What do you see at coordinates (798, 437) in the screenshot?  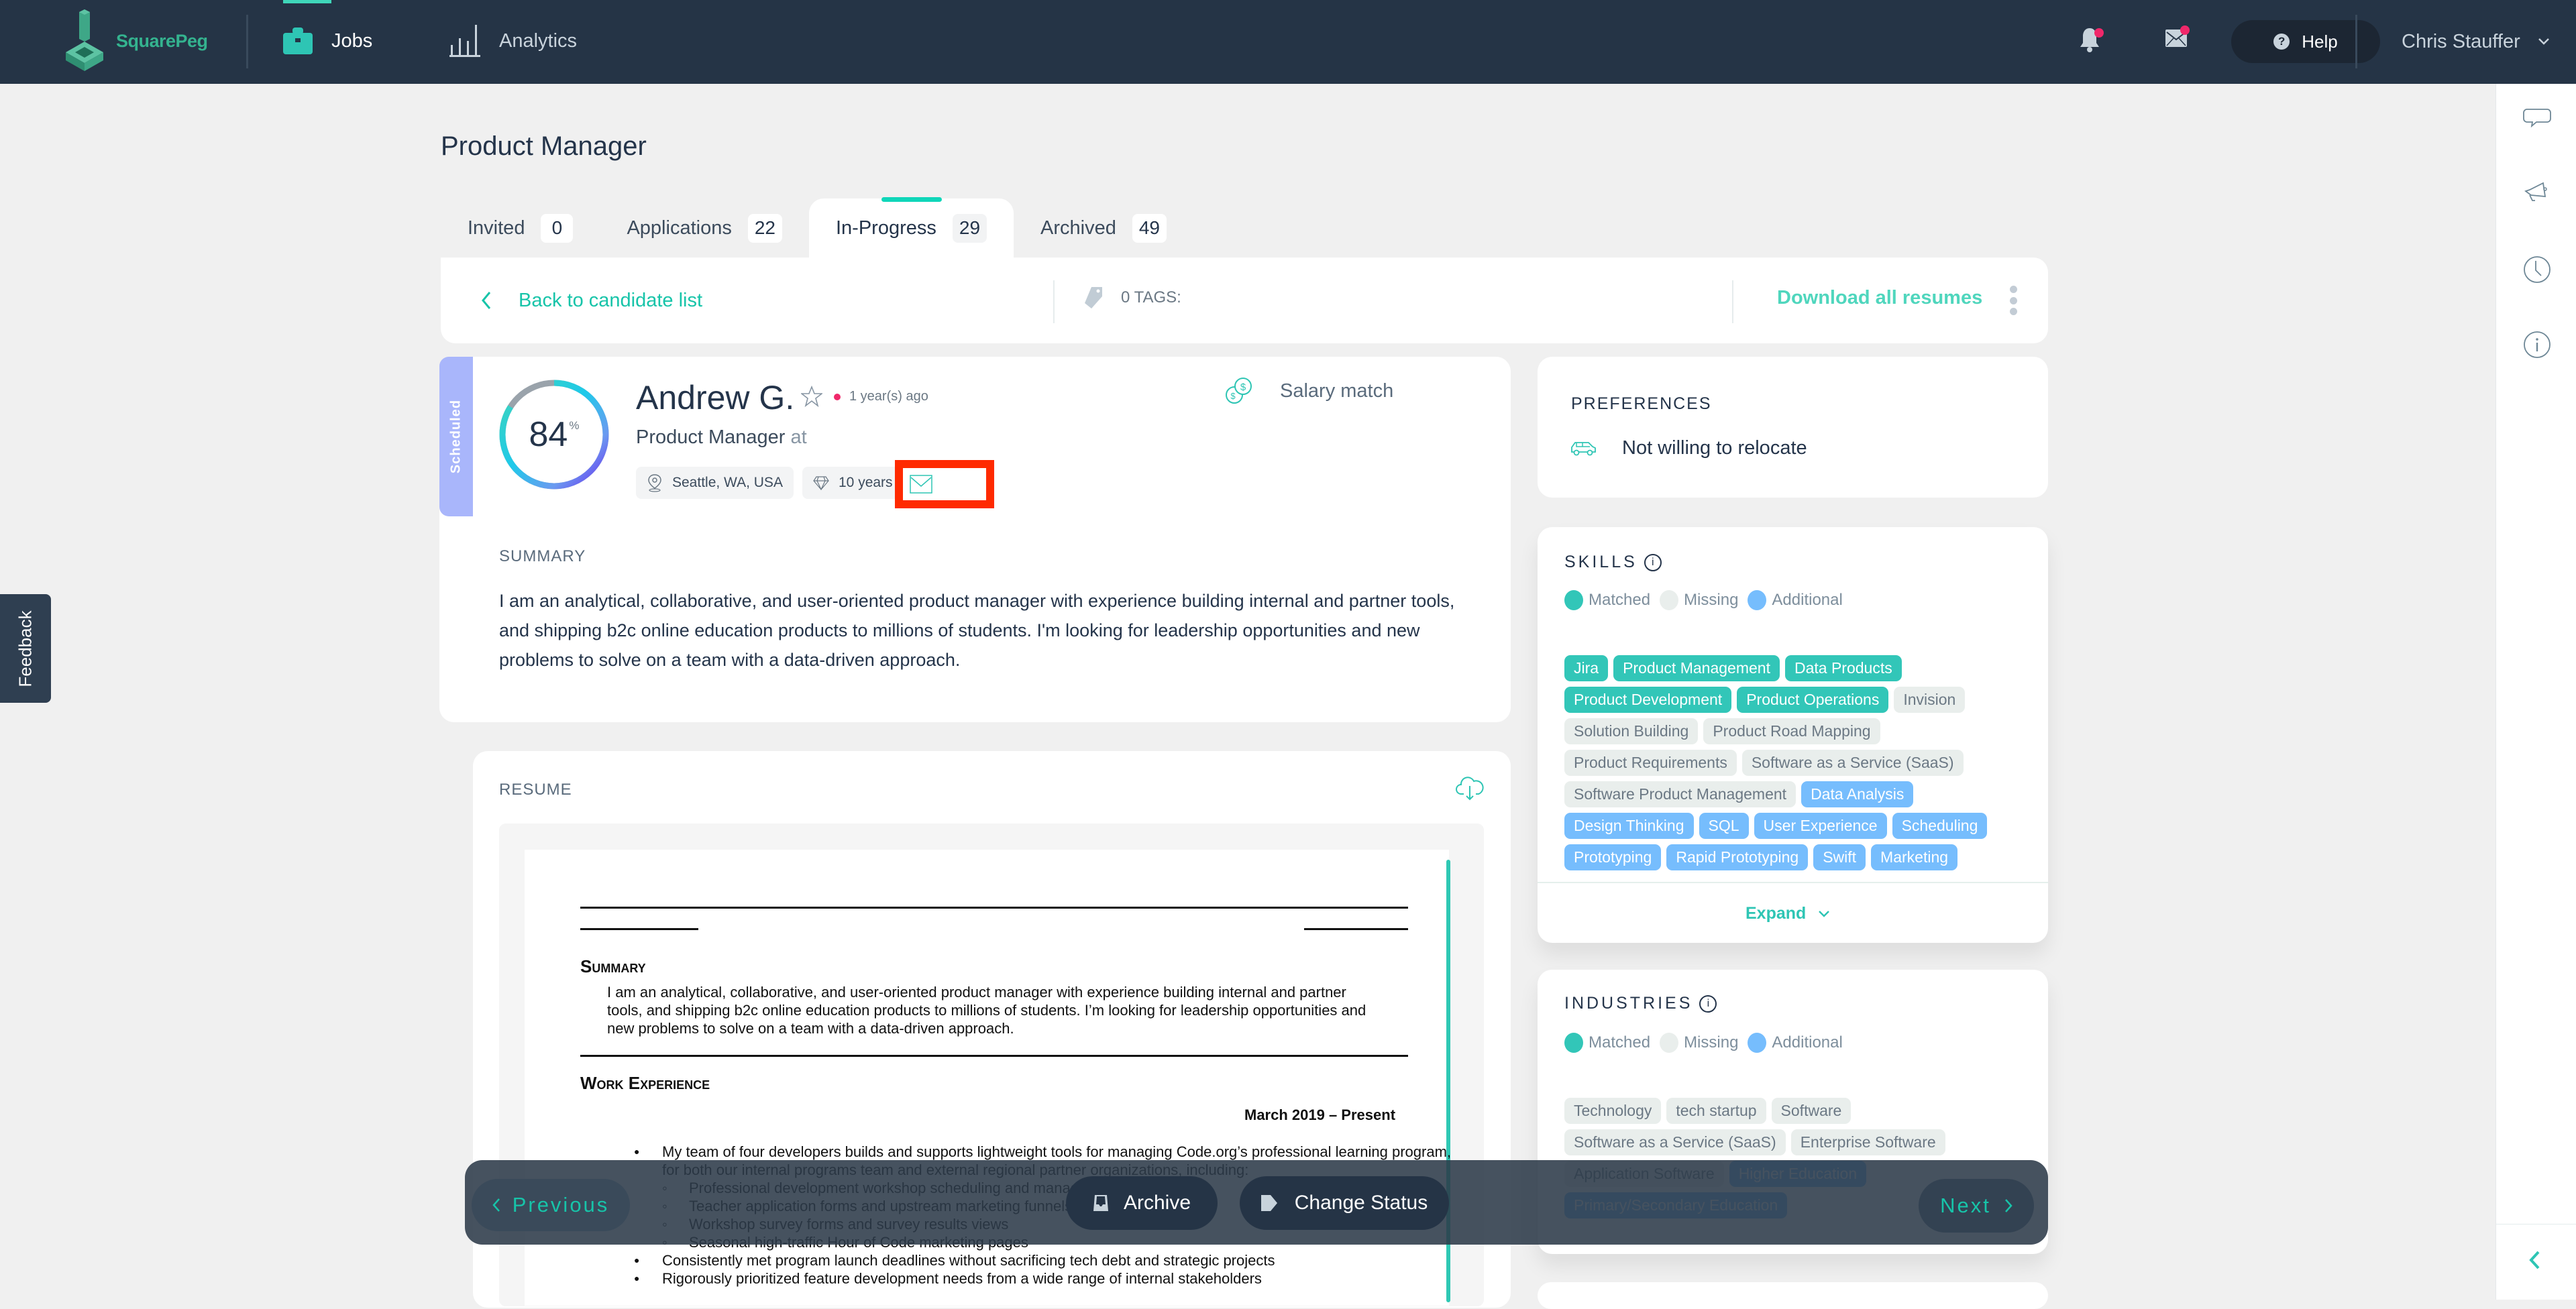 I see `role-at: at` at bounding box center [798, 437].